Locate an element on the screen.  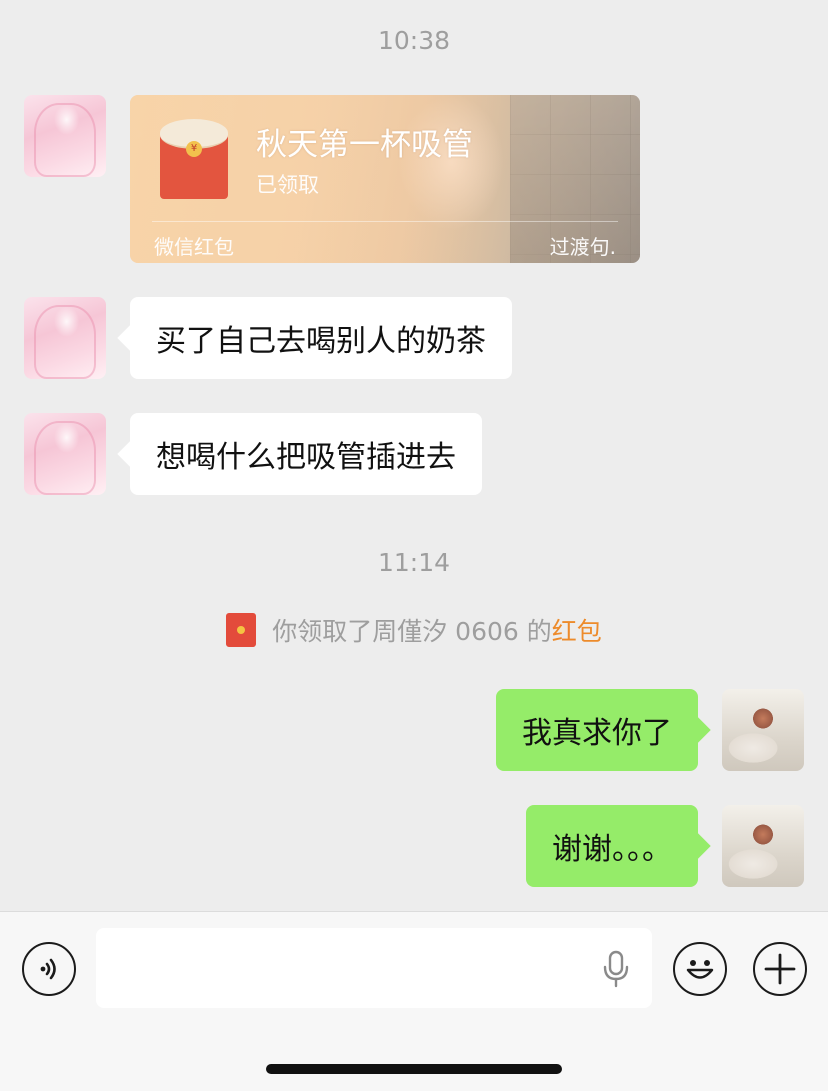
red-packet-icon is located at coordinates (241, 630).